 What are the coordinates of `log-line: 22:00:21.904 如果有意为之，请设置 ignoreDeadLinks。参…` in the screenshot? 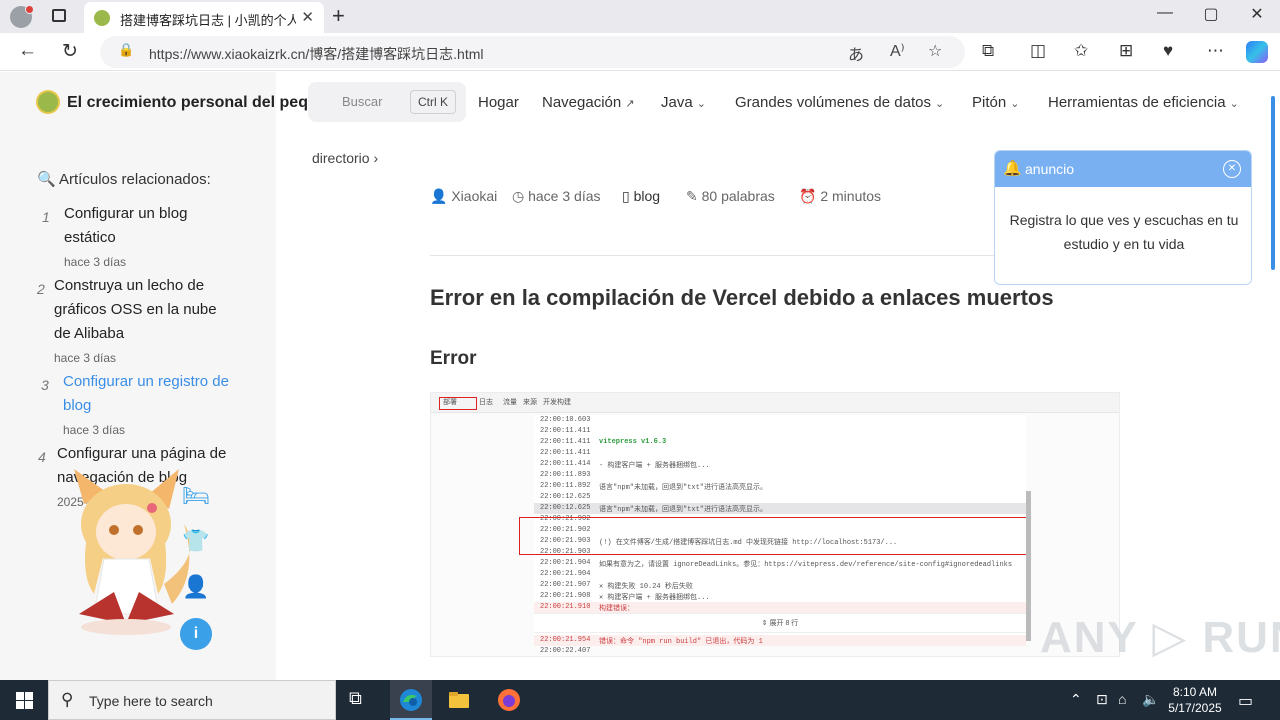 It's located at (780, 563).